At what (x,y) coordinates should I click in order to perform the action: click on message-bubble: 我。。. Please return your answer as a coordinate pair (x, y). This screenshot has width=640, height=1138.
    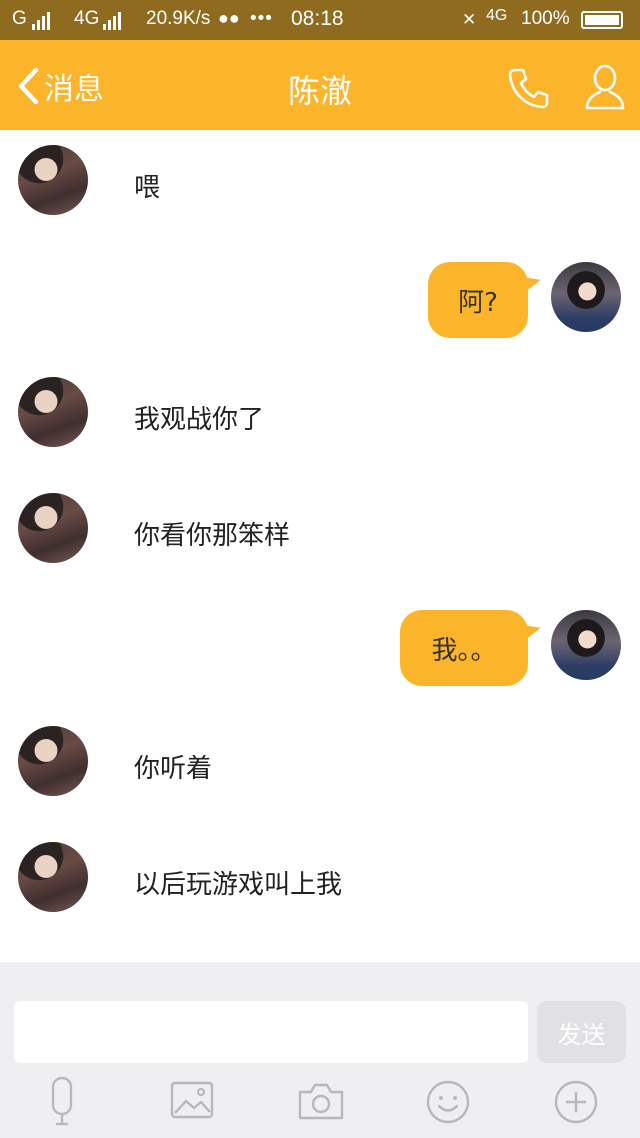
    Looking at the image, I should click on (471, 648).